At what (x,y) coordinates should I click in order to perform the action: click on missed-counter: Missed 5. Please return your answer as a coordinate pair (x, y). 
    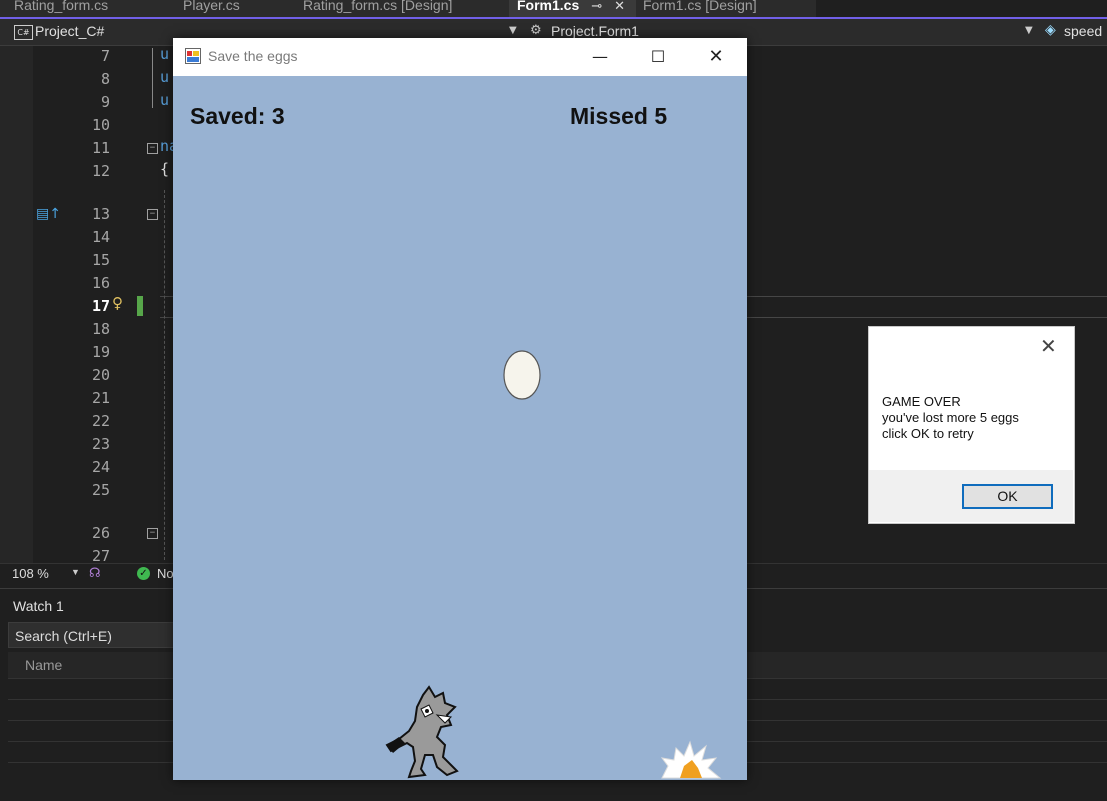
    Looking at the image, I should click on (619, 116).